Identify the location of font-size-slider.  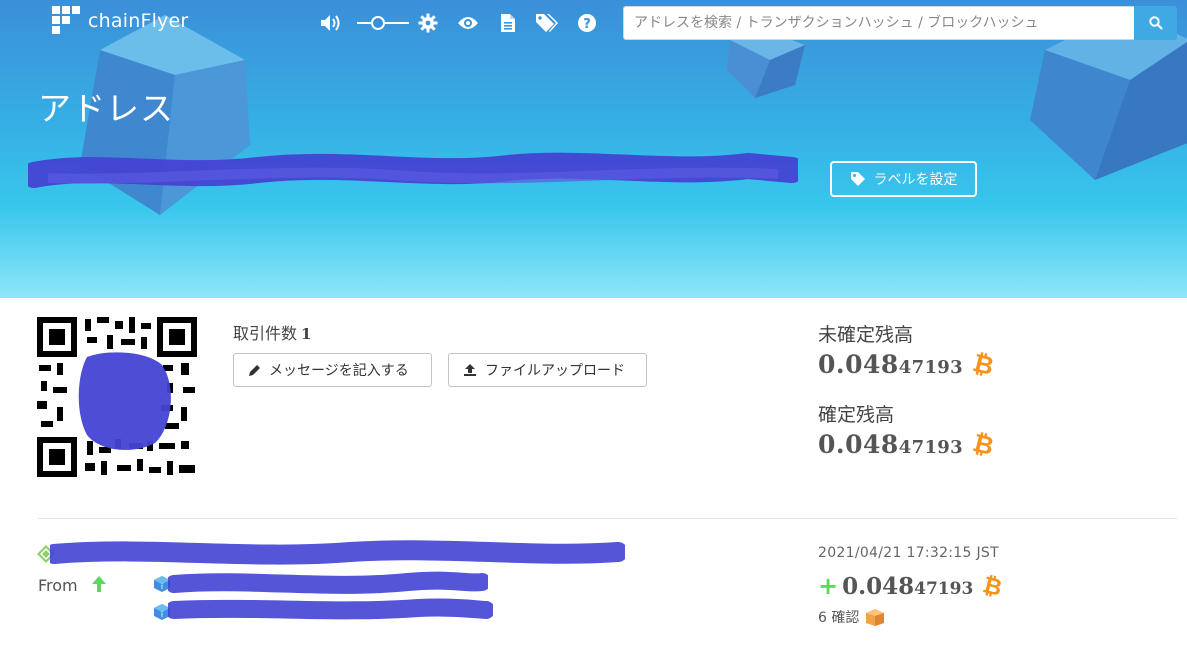
(383, 22).